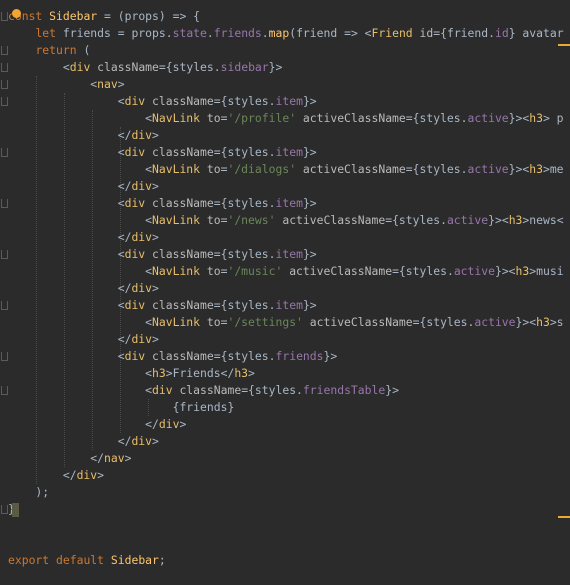 This screenshot has height=585, width=570. I want to click on code-line: {friends}, so click(121, 407).